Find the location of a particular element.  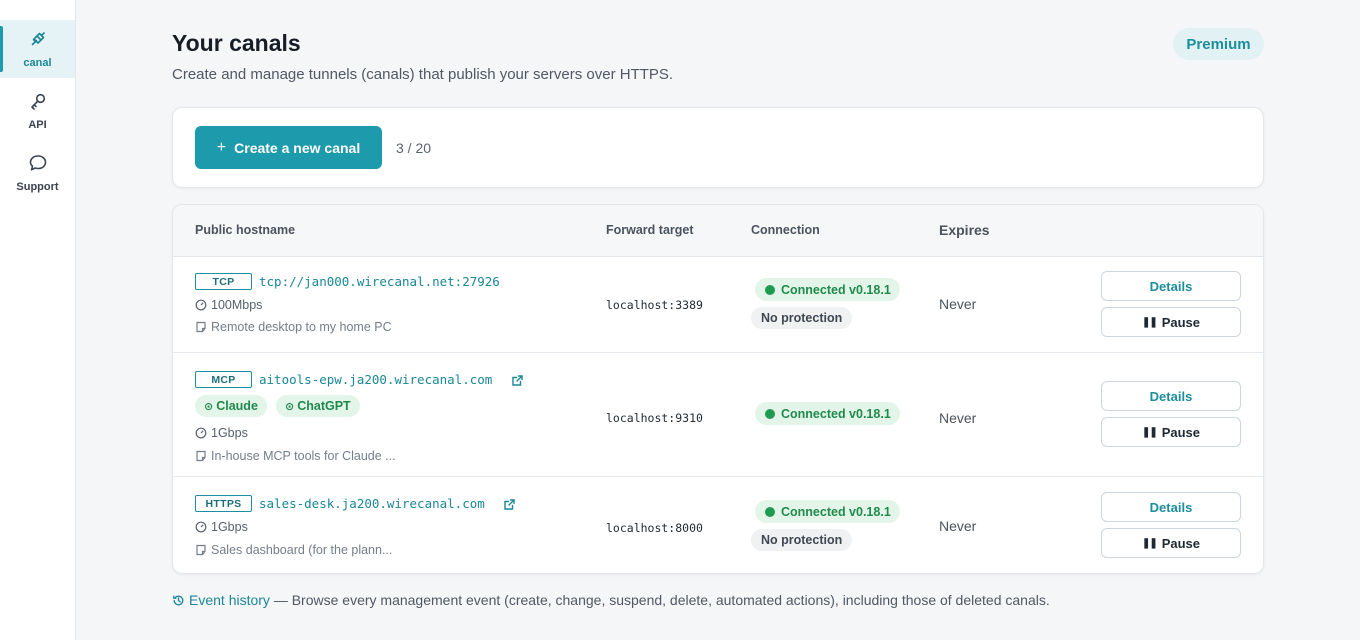

protocol-badge: HTTPS is located at coordinates (223, 503).